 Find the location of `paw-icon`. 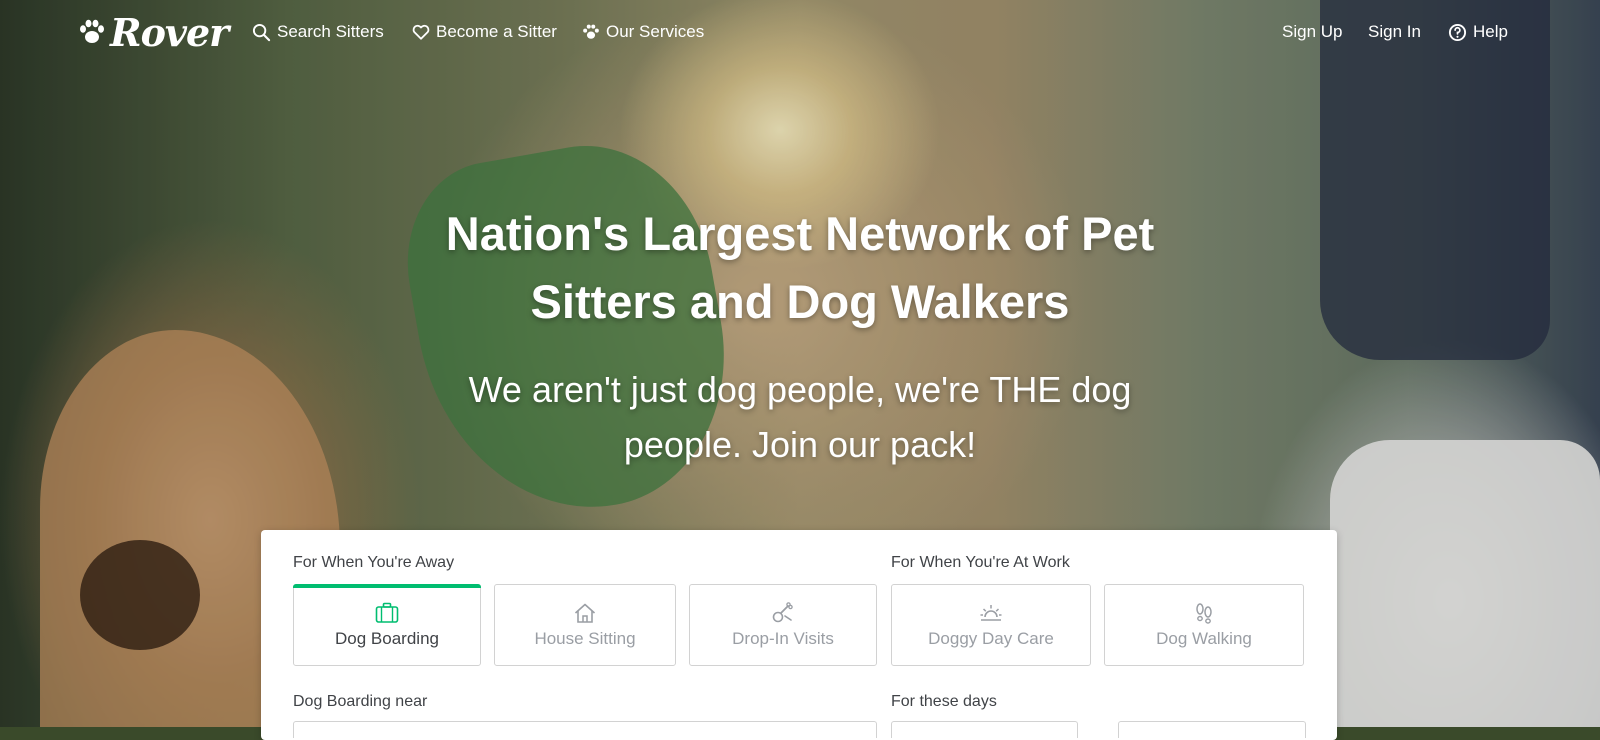

paw-icon is located at coordinates (591, 31).